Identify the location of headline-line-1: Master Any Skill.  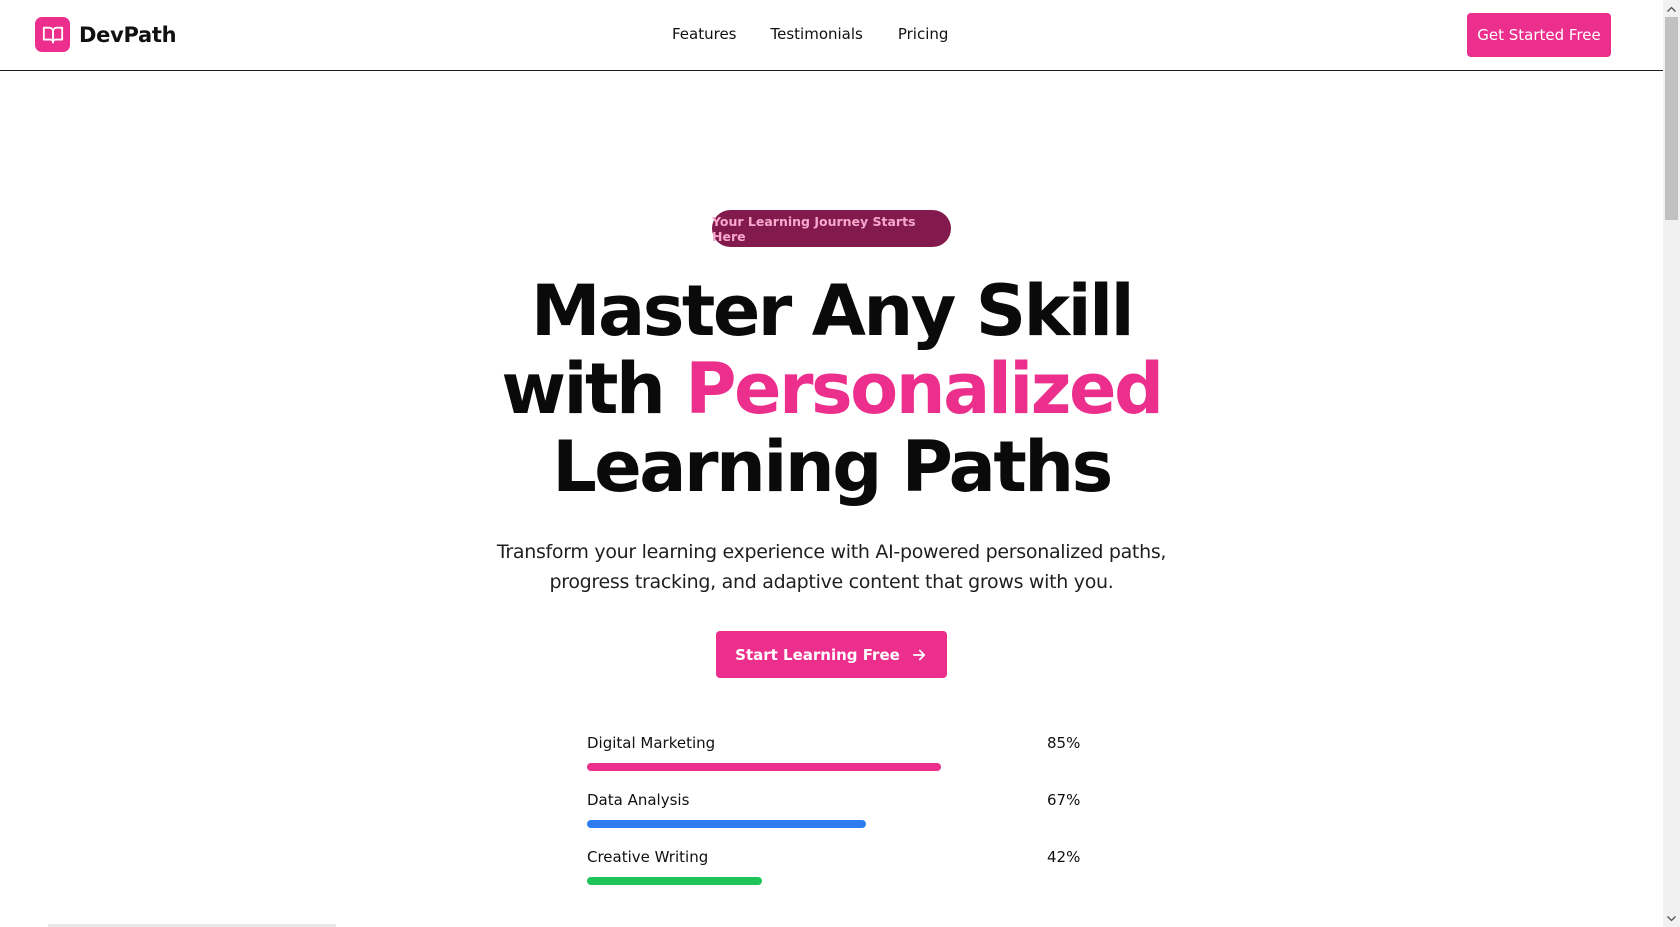
(832, 311).